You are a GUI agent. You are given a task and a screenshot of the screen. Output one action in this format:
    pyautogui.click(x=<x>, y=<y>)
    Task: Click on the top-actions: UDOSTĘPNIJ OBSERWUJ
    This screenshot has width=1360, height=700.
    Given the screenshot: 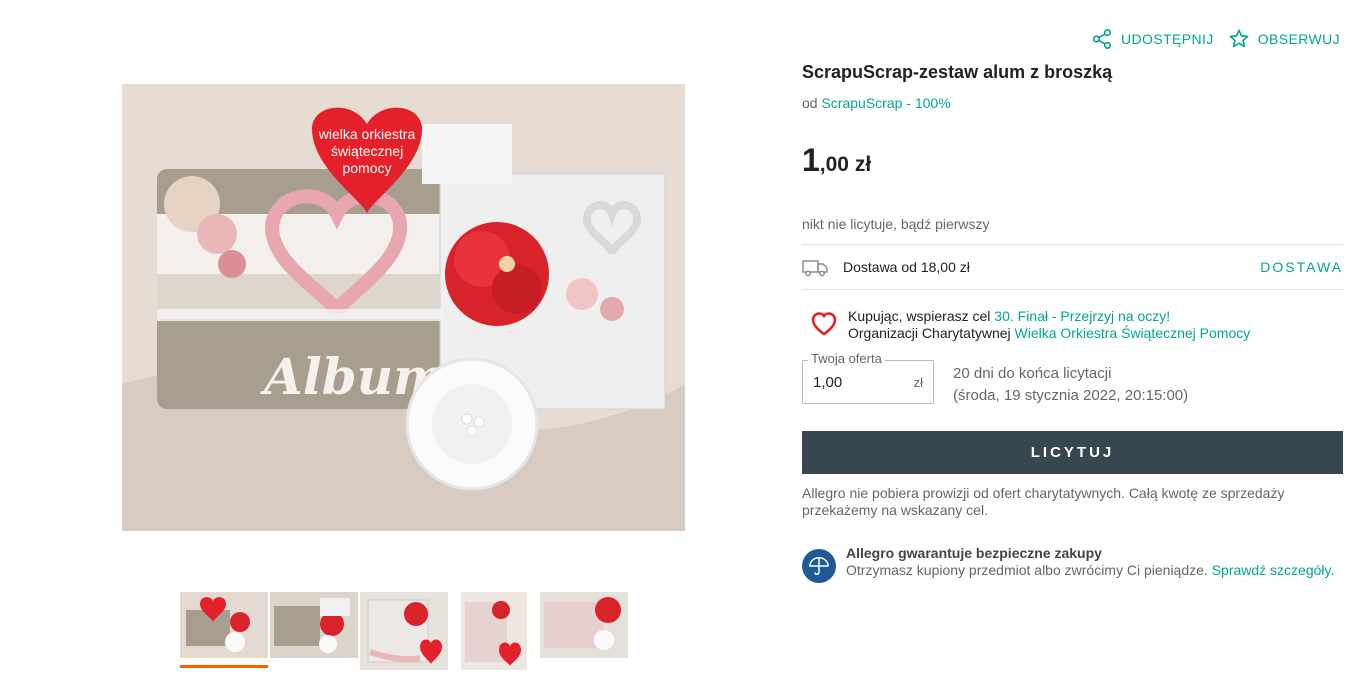 What is the action you would take?
    pyautogui.click(x=1215, y=39)
    